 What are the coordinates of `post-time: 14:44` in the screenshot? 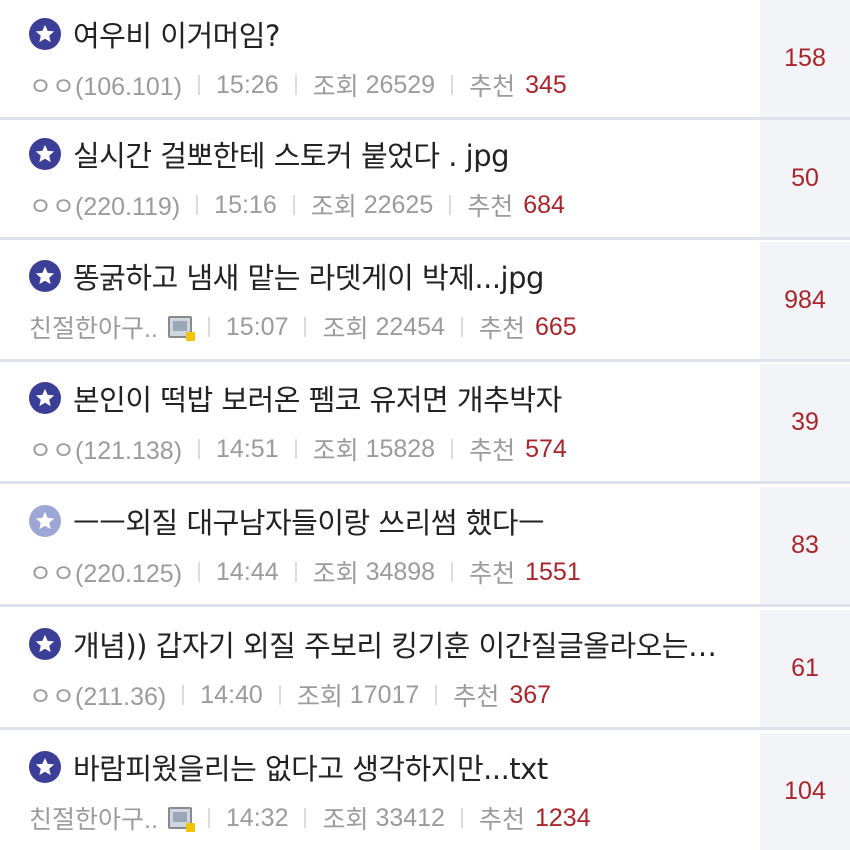 It's located at (247, 571).